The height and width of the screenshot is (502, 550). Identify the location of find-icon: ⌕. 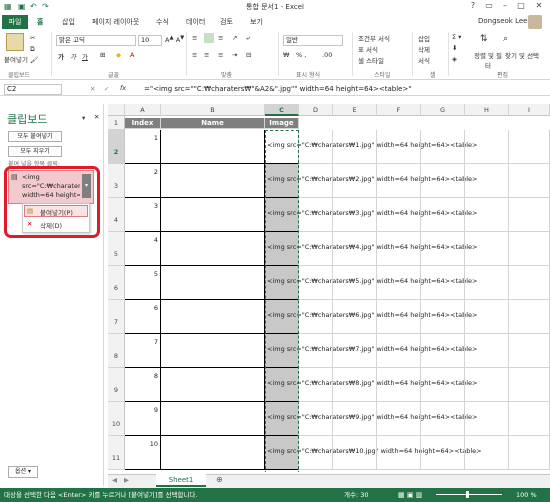
(505, 39).